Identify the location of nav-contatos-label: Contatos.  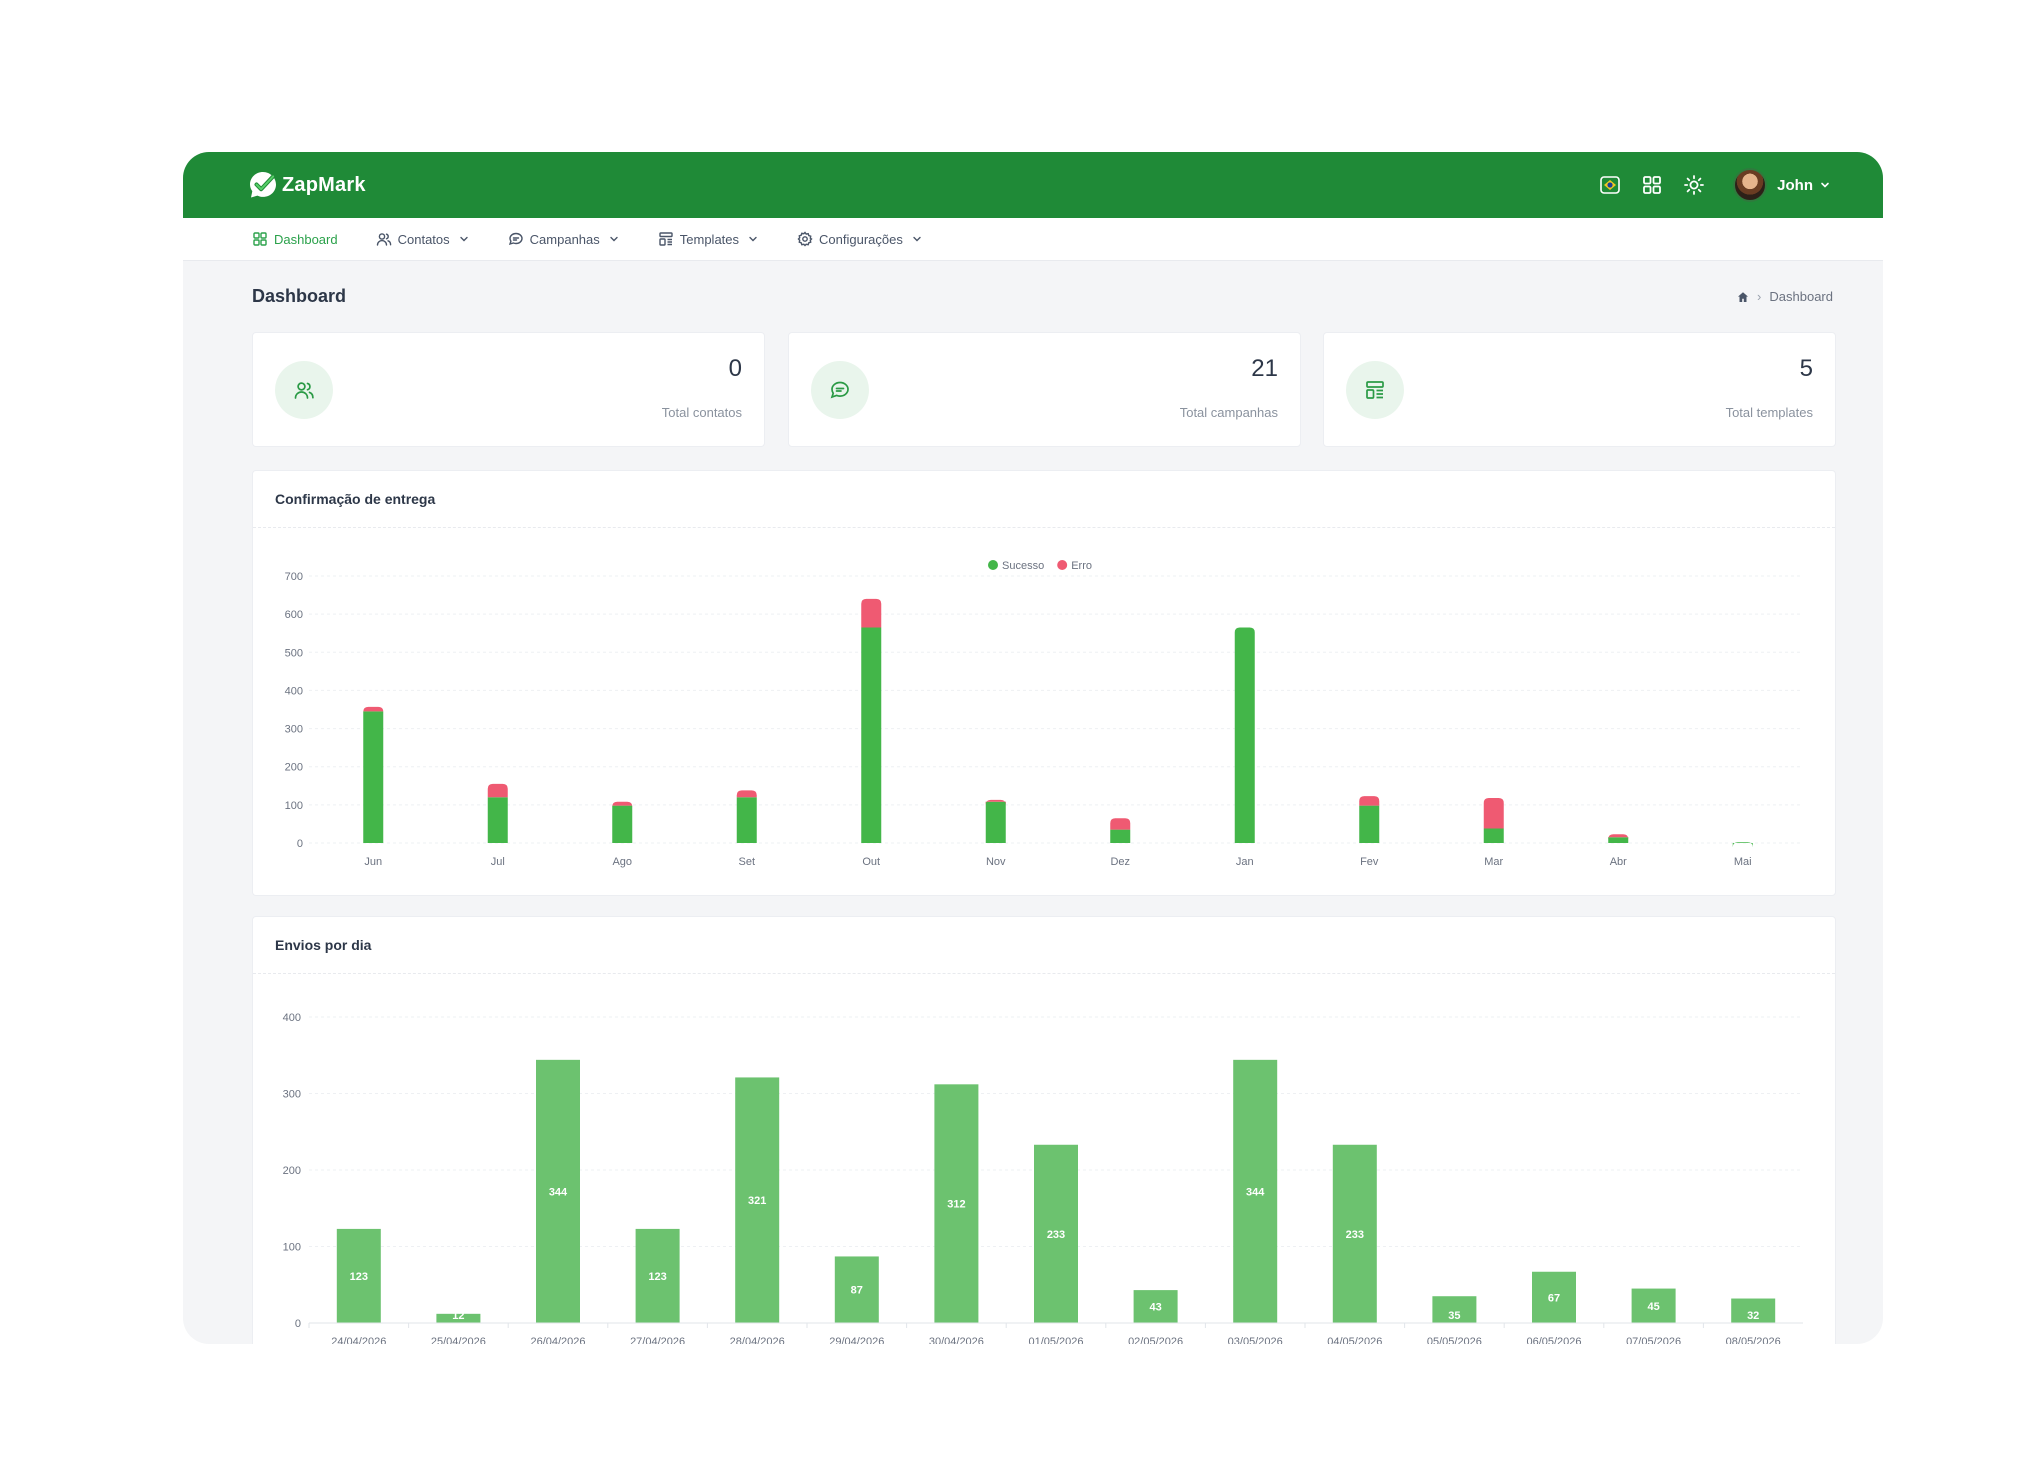
(423, 239).